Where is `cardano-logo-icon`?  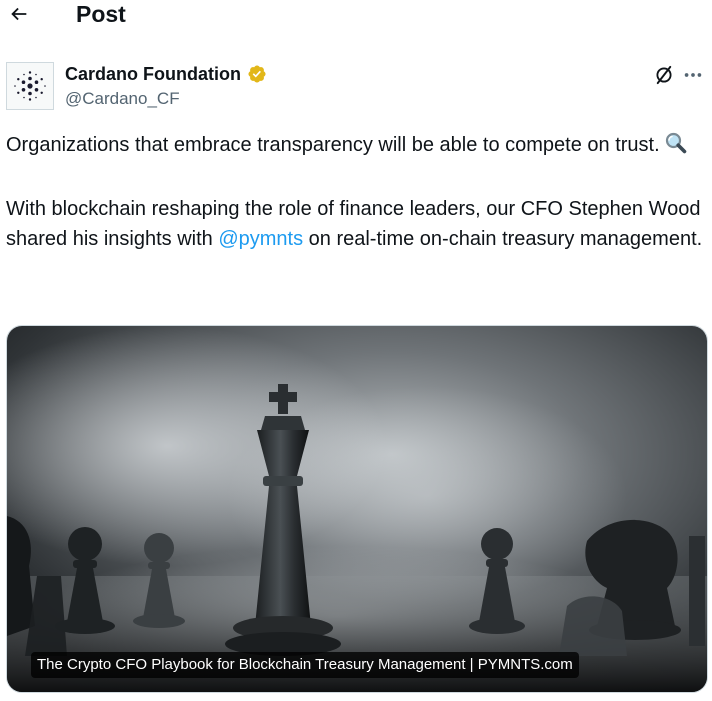
cardano-logo-icon is located at coordinates (30, 86).